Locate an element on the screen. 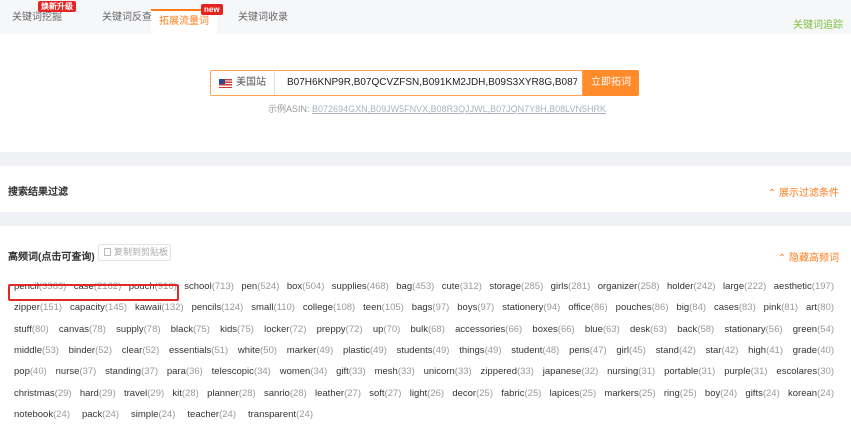 The height and width of the screenshot is (425, 851). keyword-item: grade(40) is located at coordinates (813, 350).